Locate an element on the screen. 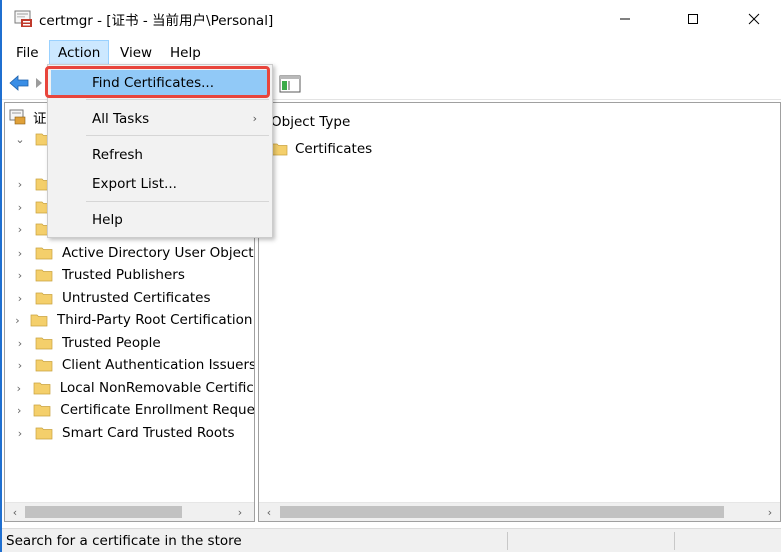 The height and width of the screenshot is (552, 781). maximize-icon is located at coordinates (693, 19).